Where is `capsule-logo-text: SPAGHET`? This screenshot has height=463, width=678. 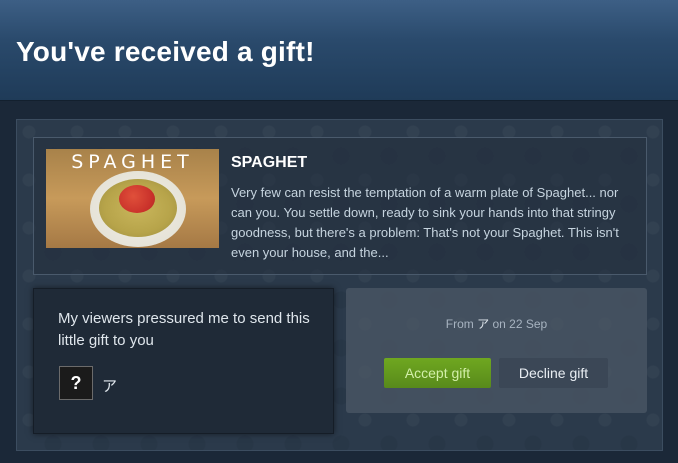
capsule-logo-text: SPAGHET is located at coordinates (132, 162).